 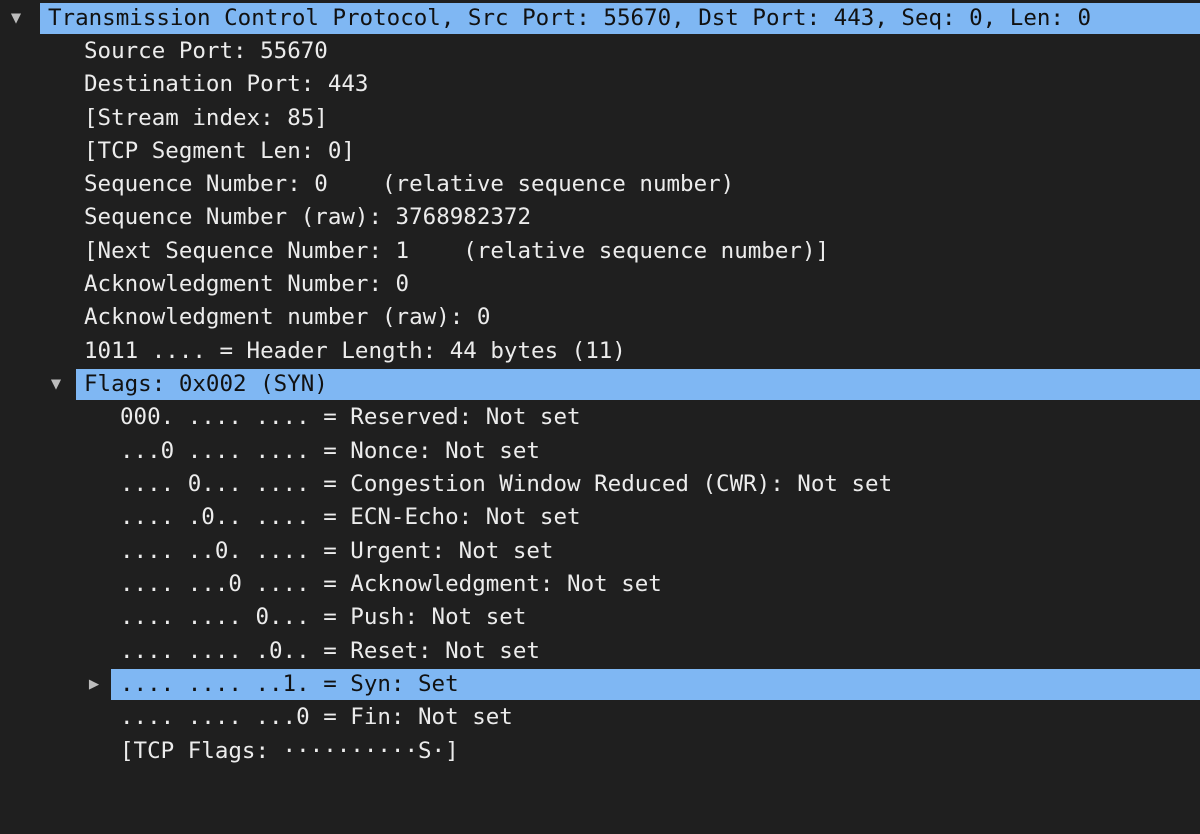 What do you see at coordinates (600, 84) in the screenshot?
I see `tree-row-field: Destination Port: 443` at bounding box center [600, 84].